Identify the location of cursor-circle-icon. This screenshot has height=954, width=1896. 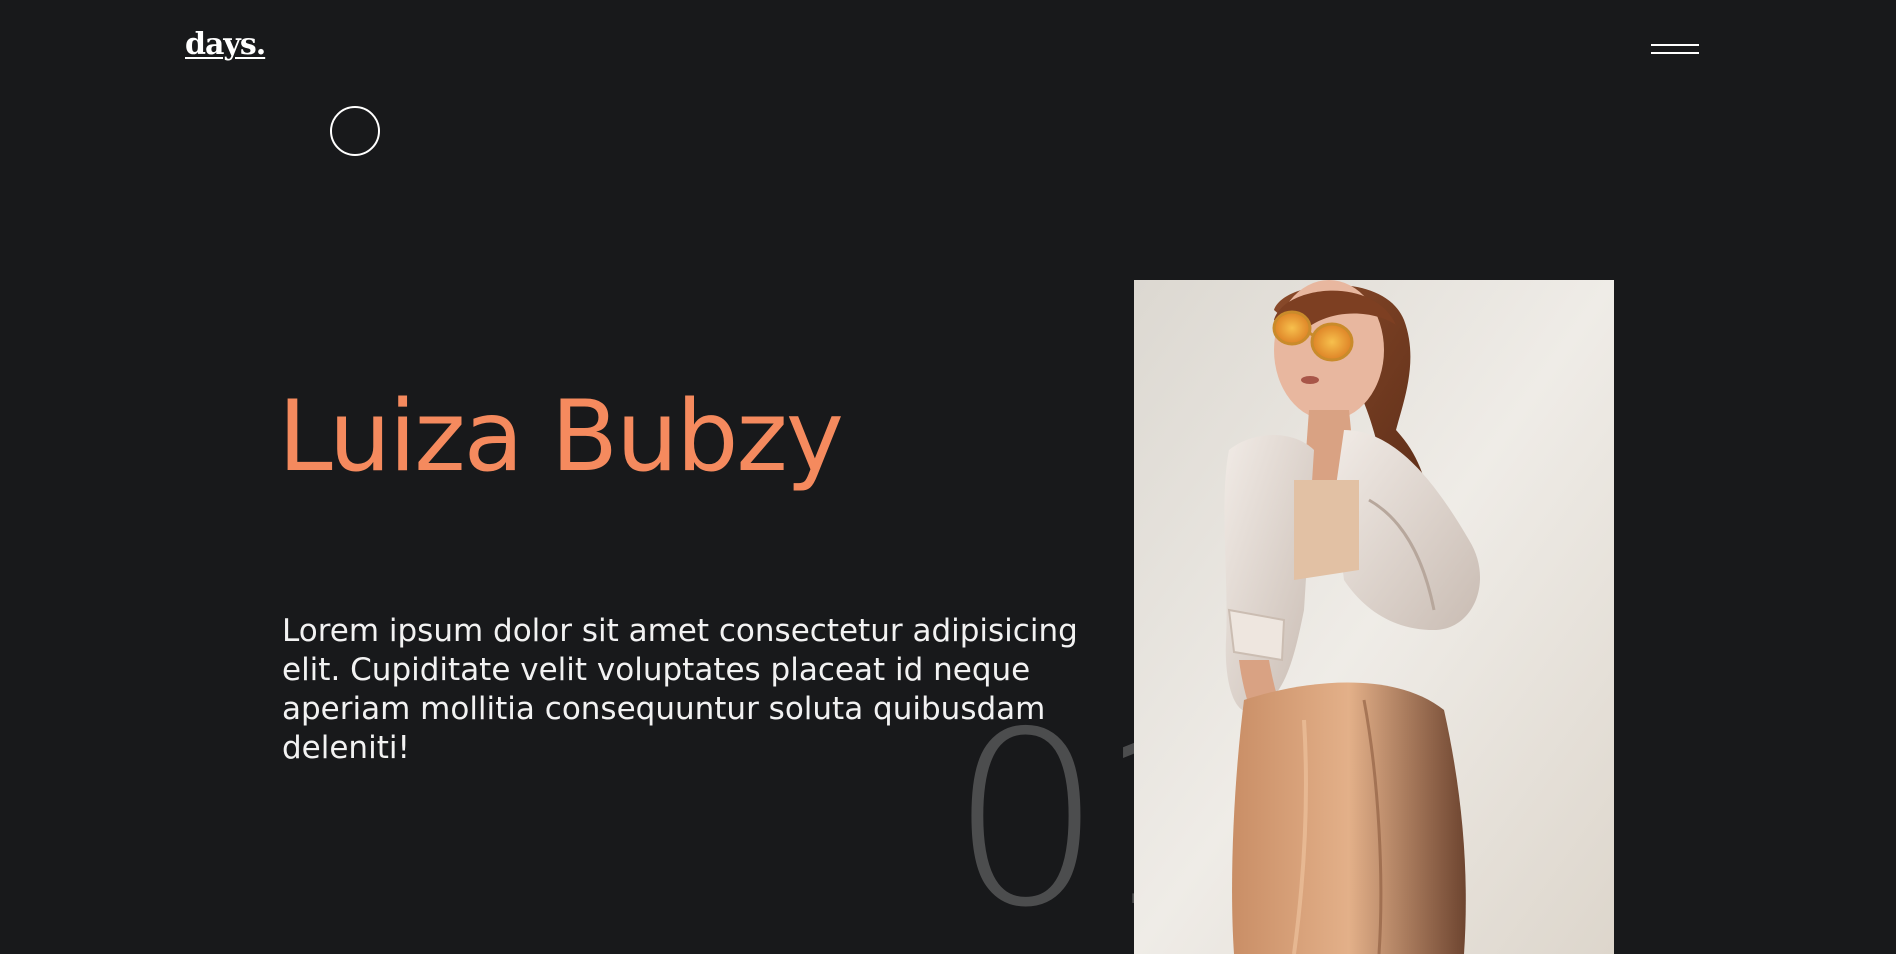
(355, 131).